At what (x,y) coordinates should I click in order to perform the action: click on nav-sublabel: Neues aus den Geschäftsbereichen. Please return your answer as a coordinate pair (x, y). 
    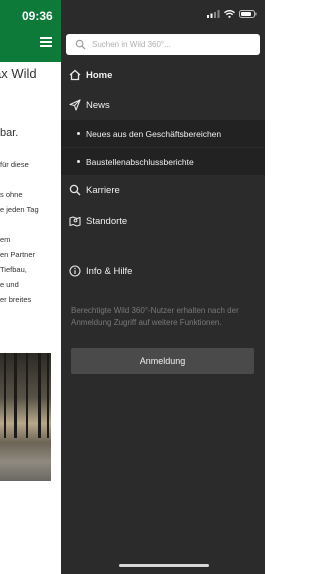
    Looking at the image, I should click on (154, 134).